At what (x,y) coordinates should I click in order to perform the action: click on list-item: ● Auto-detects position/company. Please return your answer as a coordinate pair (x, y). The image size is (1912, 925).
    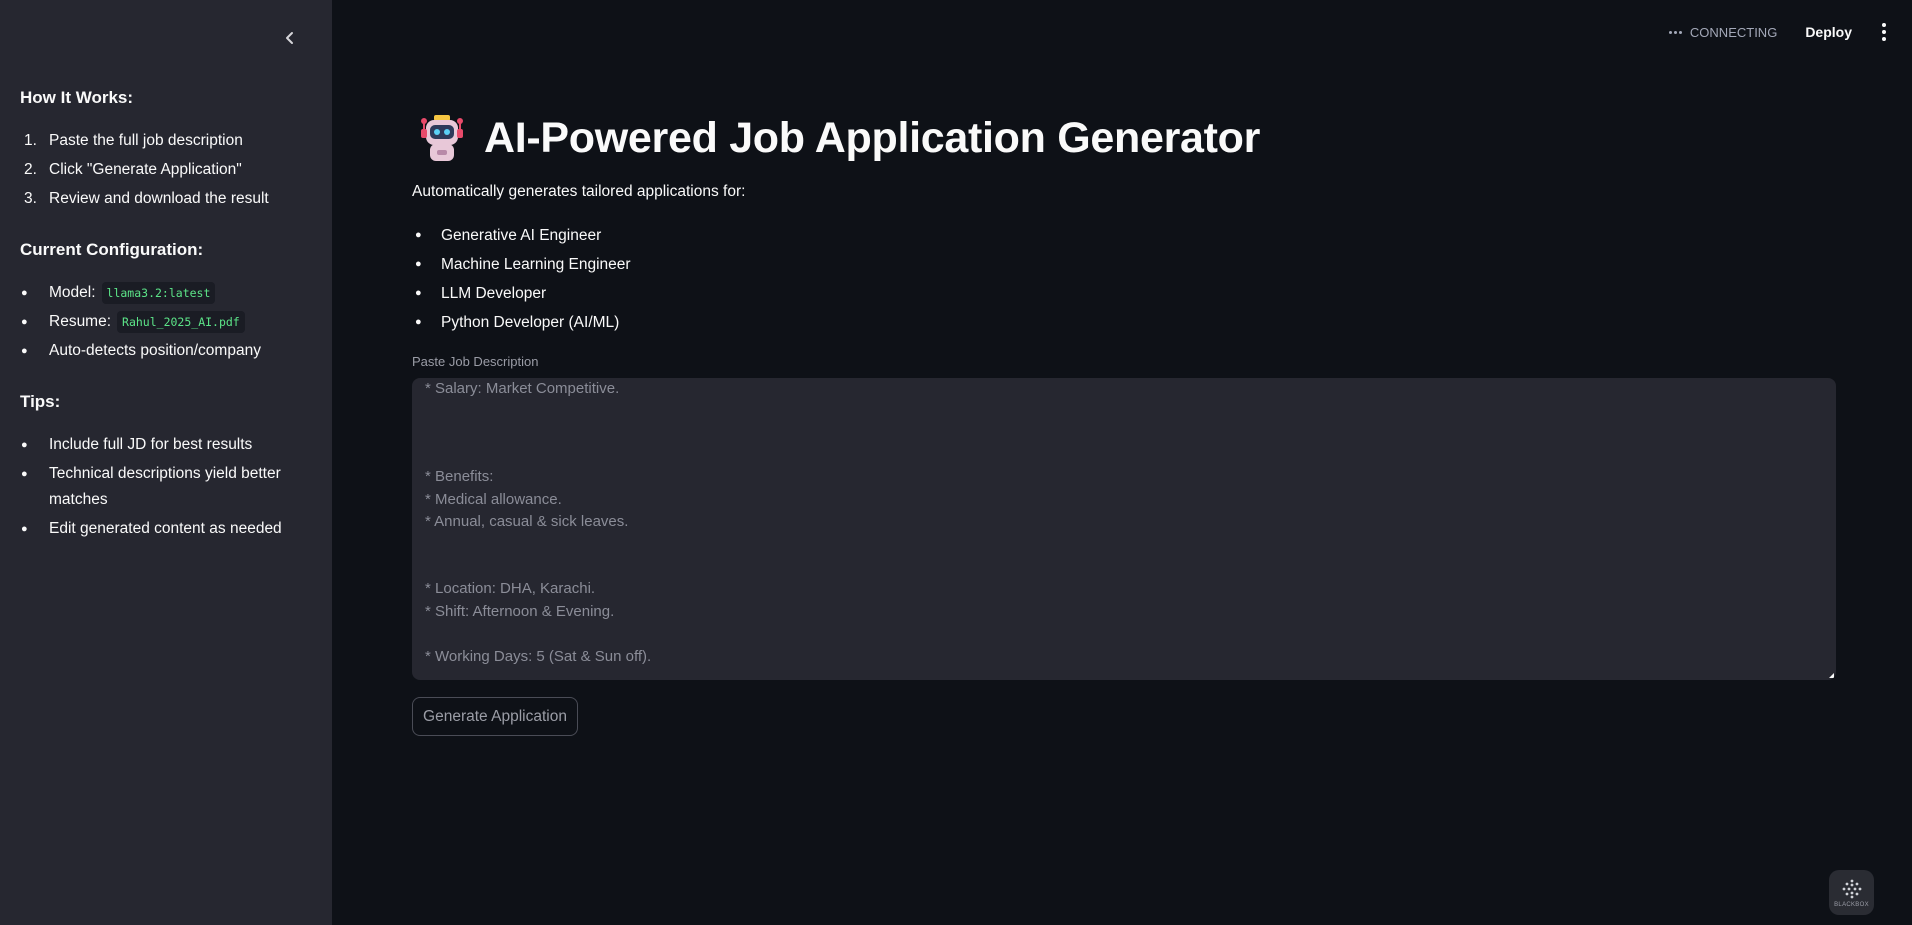
    Looking at the image, I should click on (166, 351).